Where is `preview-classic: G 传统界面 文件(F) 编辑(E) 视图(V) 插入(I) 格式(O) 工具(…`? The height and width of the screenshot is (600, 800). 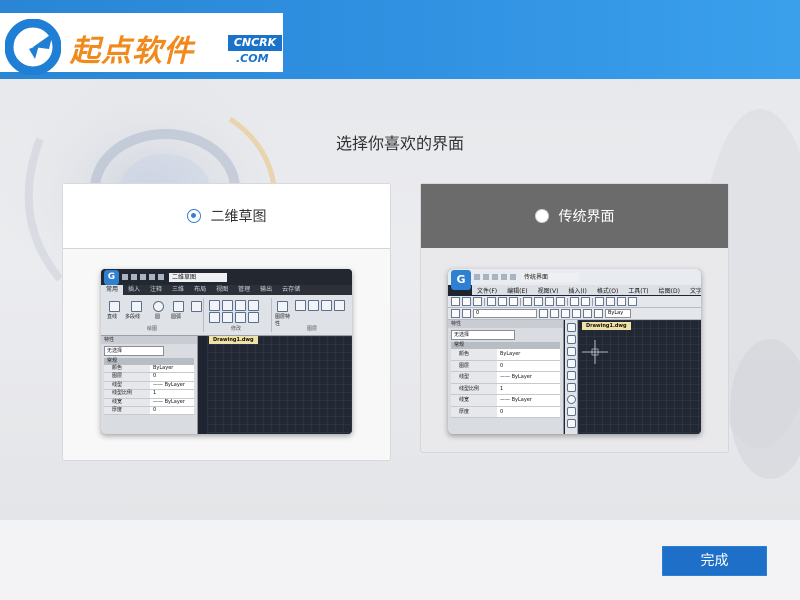 preview-classic: G 传统界面 文件(F) 编辑(E) 视图(V) 插入(I) 格式(O) 工具(… is located at coordinates (574, 351).